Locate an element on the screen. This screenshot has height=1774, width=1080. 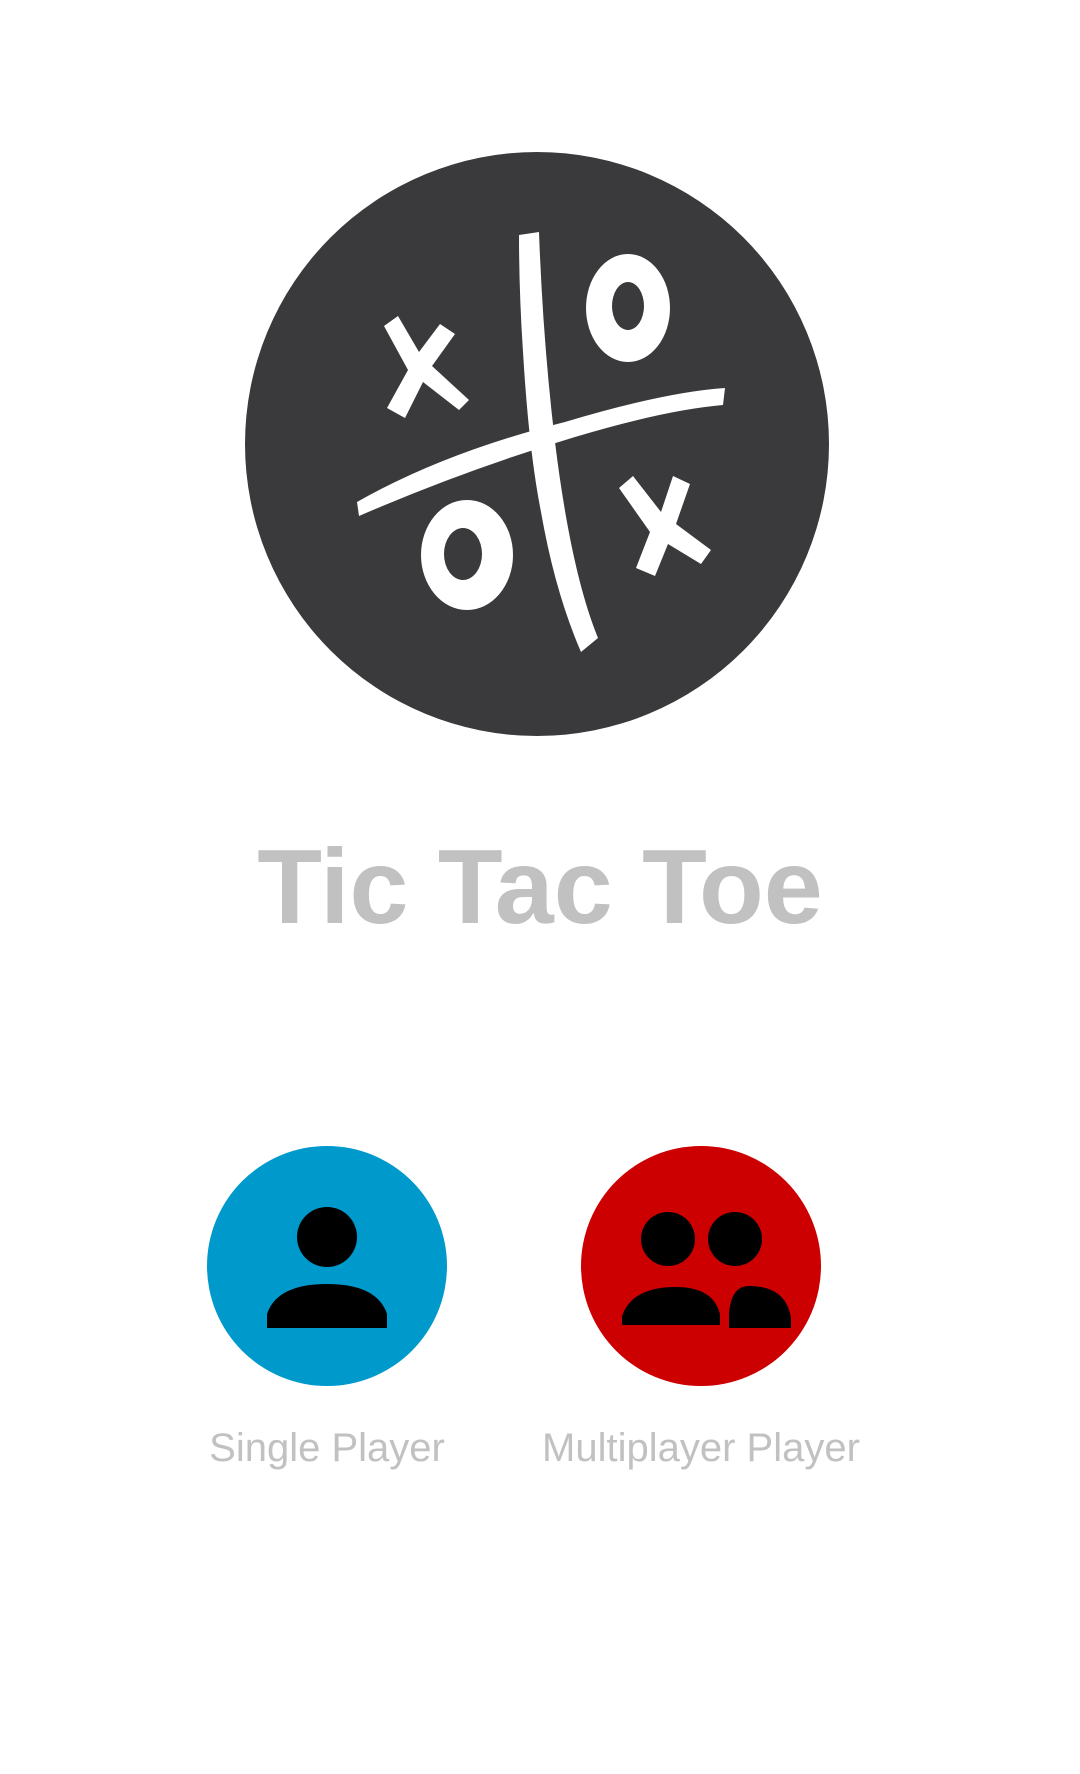
multiplayer-button is located at coordinates (701, 1266).